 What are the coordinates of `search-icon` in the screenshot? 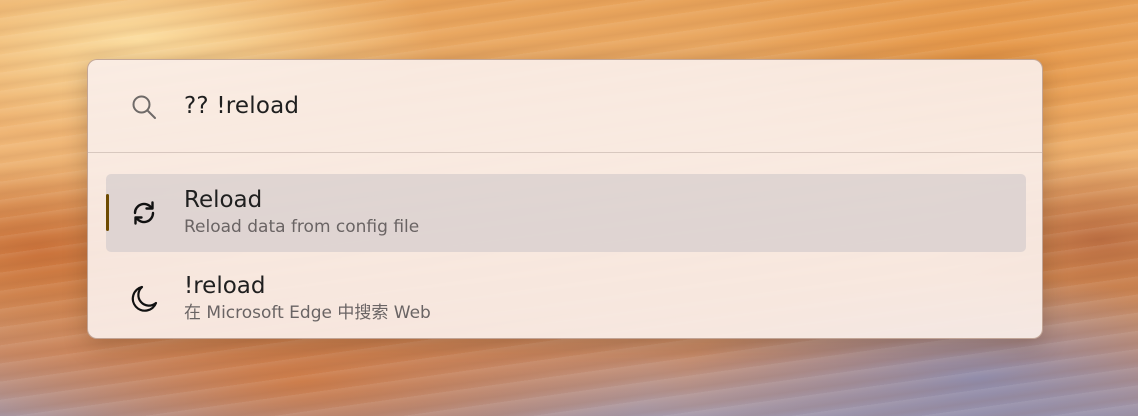 It's located at (144, 107).